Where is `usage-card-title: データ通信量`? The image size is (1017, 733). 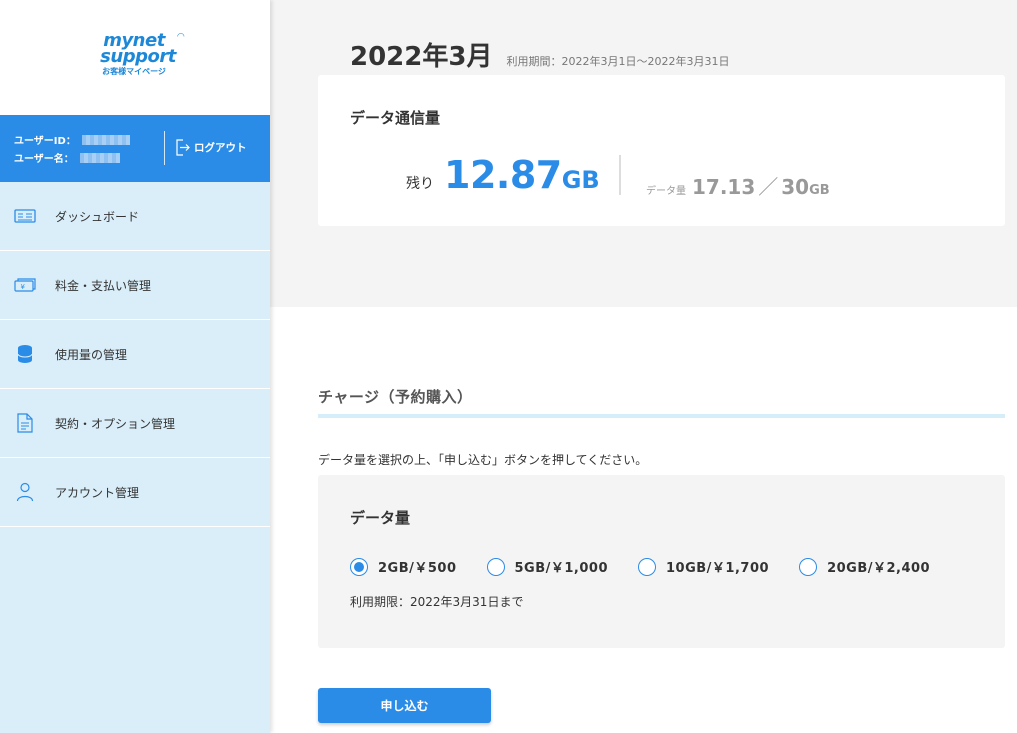
usage-card-title: データ通信量 is located at coordinates (395, 118).